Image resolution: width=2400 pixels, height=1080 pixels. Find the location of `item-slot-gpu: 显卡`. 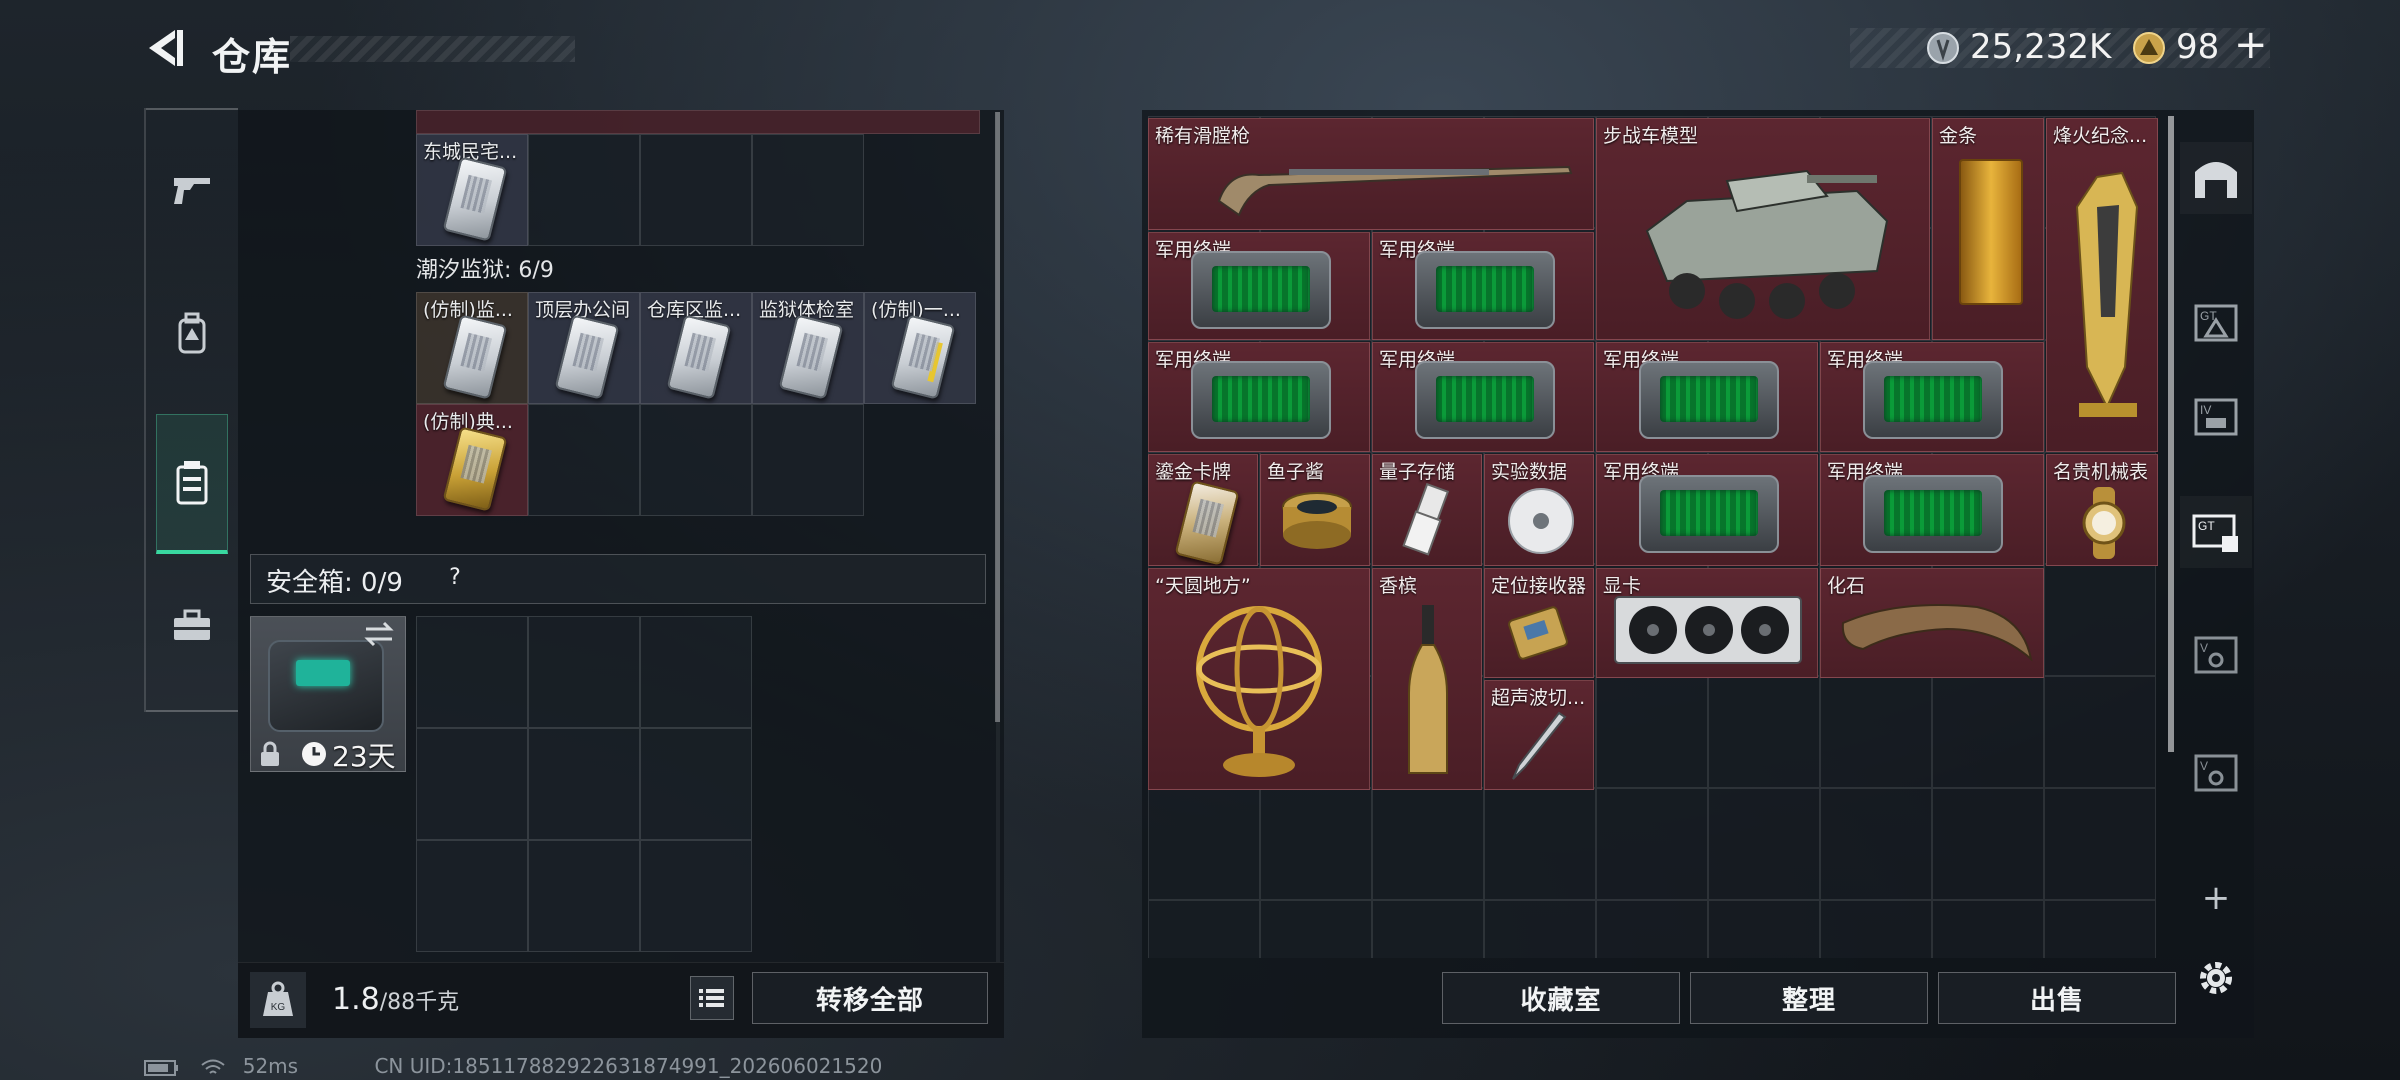

item-slot-gpu: 显卡 is located at coordinates (1707, 623).